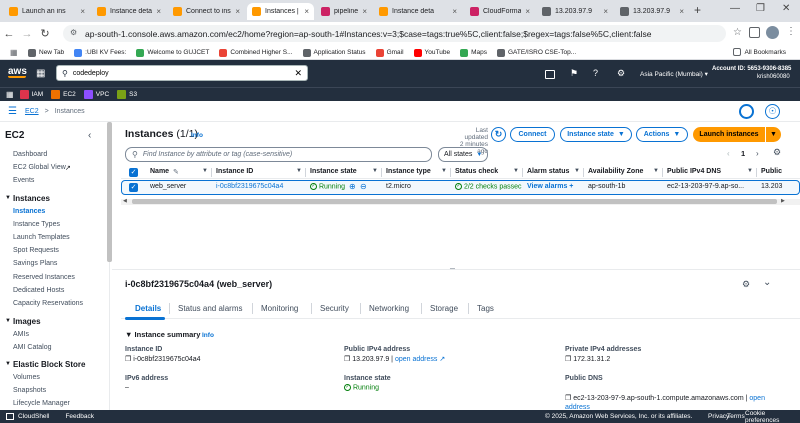 The height and width of the screenshot is (423, 800). Describe the element at coordinates (49, 364) in the screenshot. I see `sidebar-section-ebs: Elastic Block Store` at that location.